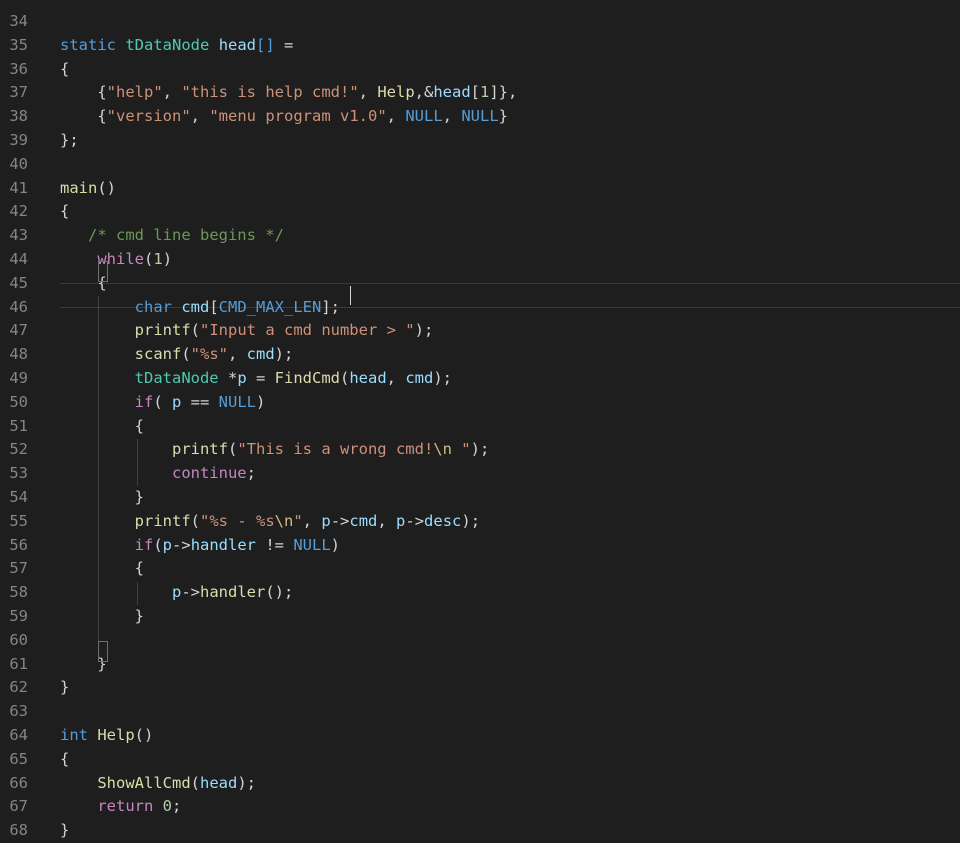 The height and width of the screenshot is (843, 960). What do you see at coordinates (172, 236) in the screenshot?
I see `line-code: /* cmd line begins */` at bounding box center [172, 236].